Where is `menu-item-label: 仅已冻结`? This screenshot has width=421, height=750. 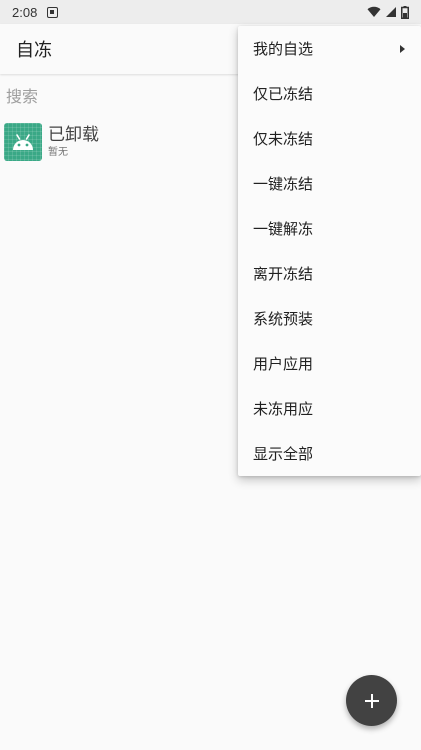 menu-item-label: 仅已冻结 is located at coordinates (283, 94).